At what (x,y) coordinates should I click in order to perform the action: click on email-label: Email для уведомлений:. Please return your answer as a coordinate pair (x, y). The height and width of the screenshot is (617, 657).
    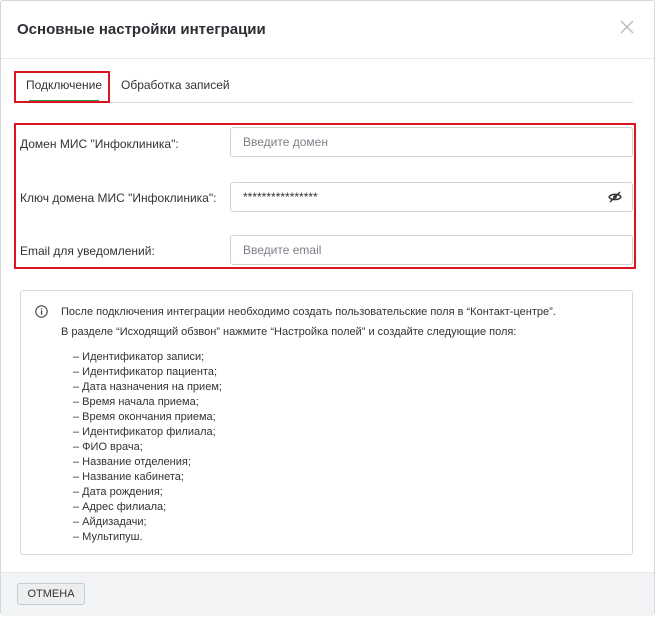
    Looking at the image, I should click on (87, 251).